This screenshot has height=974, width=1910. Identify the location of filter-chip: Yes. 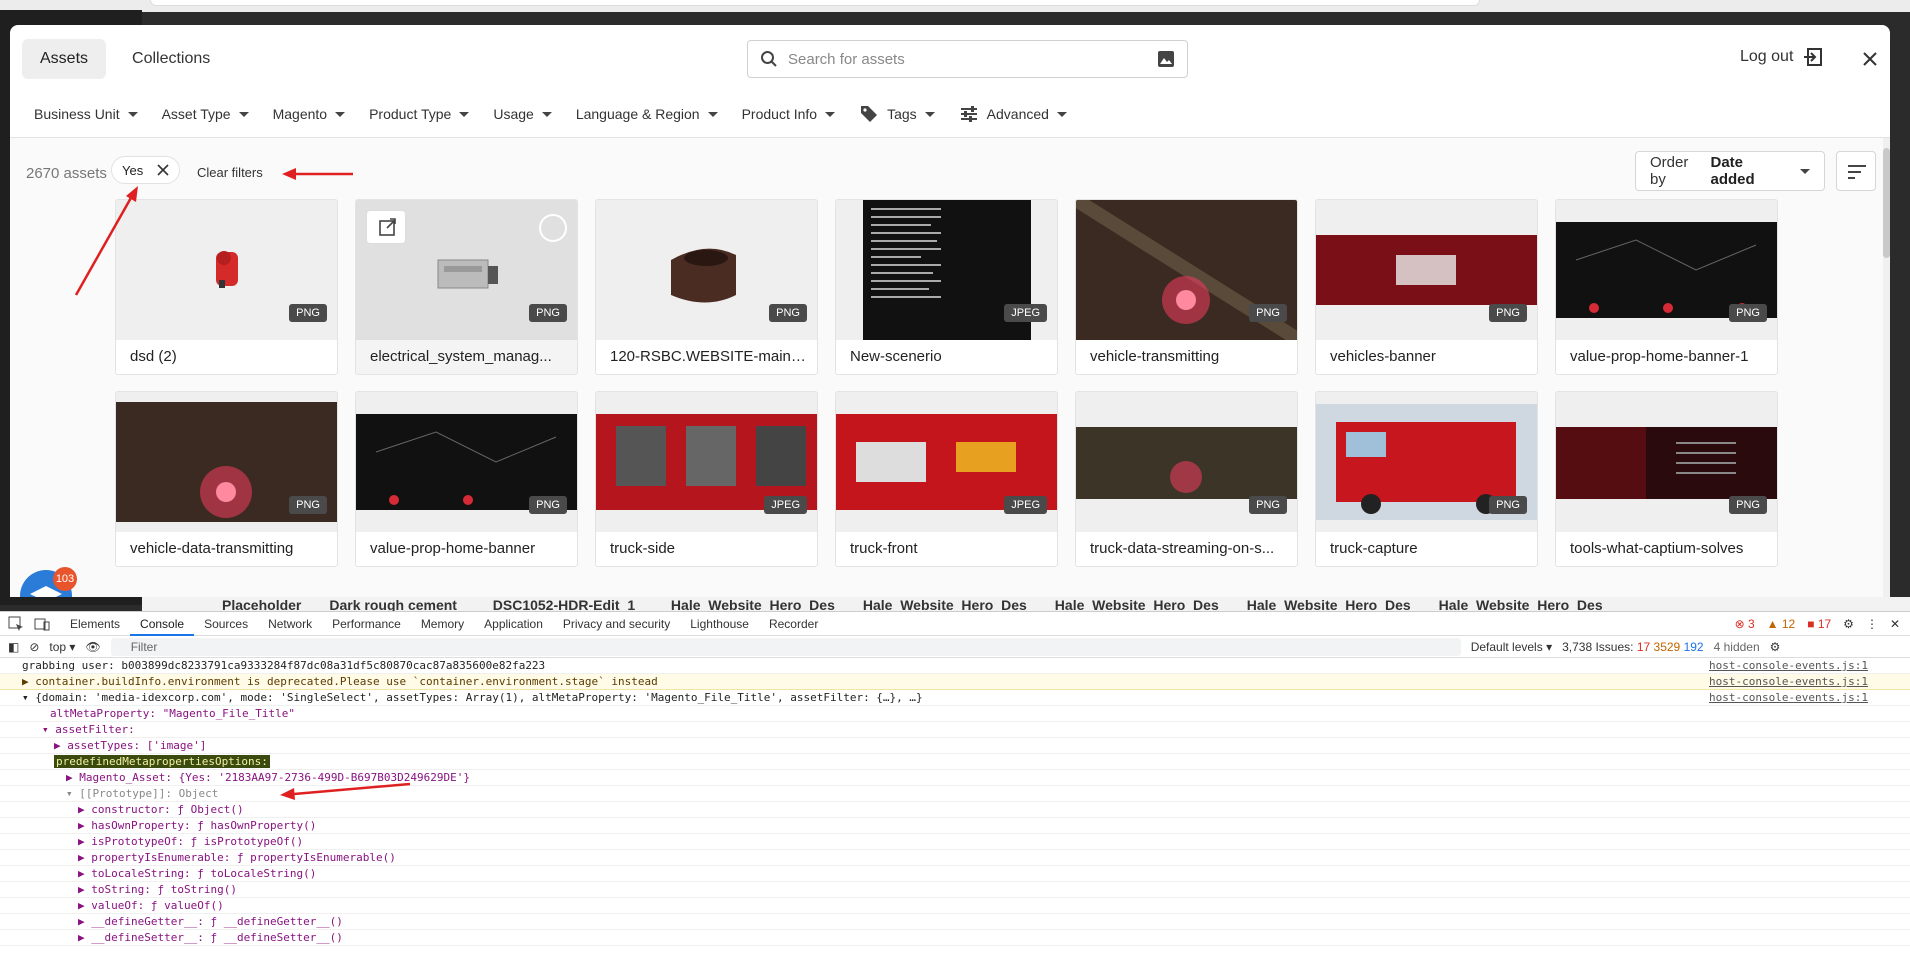
(146, 170).